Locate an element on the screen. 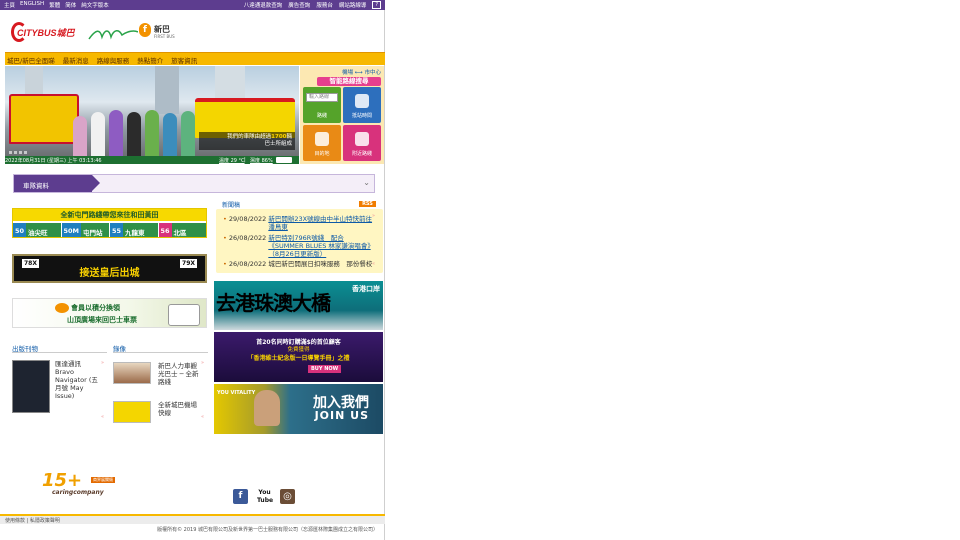 Image resolution: width=960 pixels, height=540 pixels. nav-item: 路線與服務 is located at coordinates (113, 60).